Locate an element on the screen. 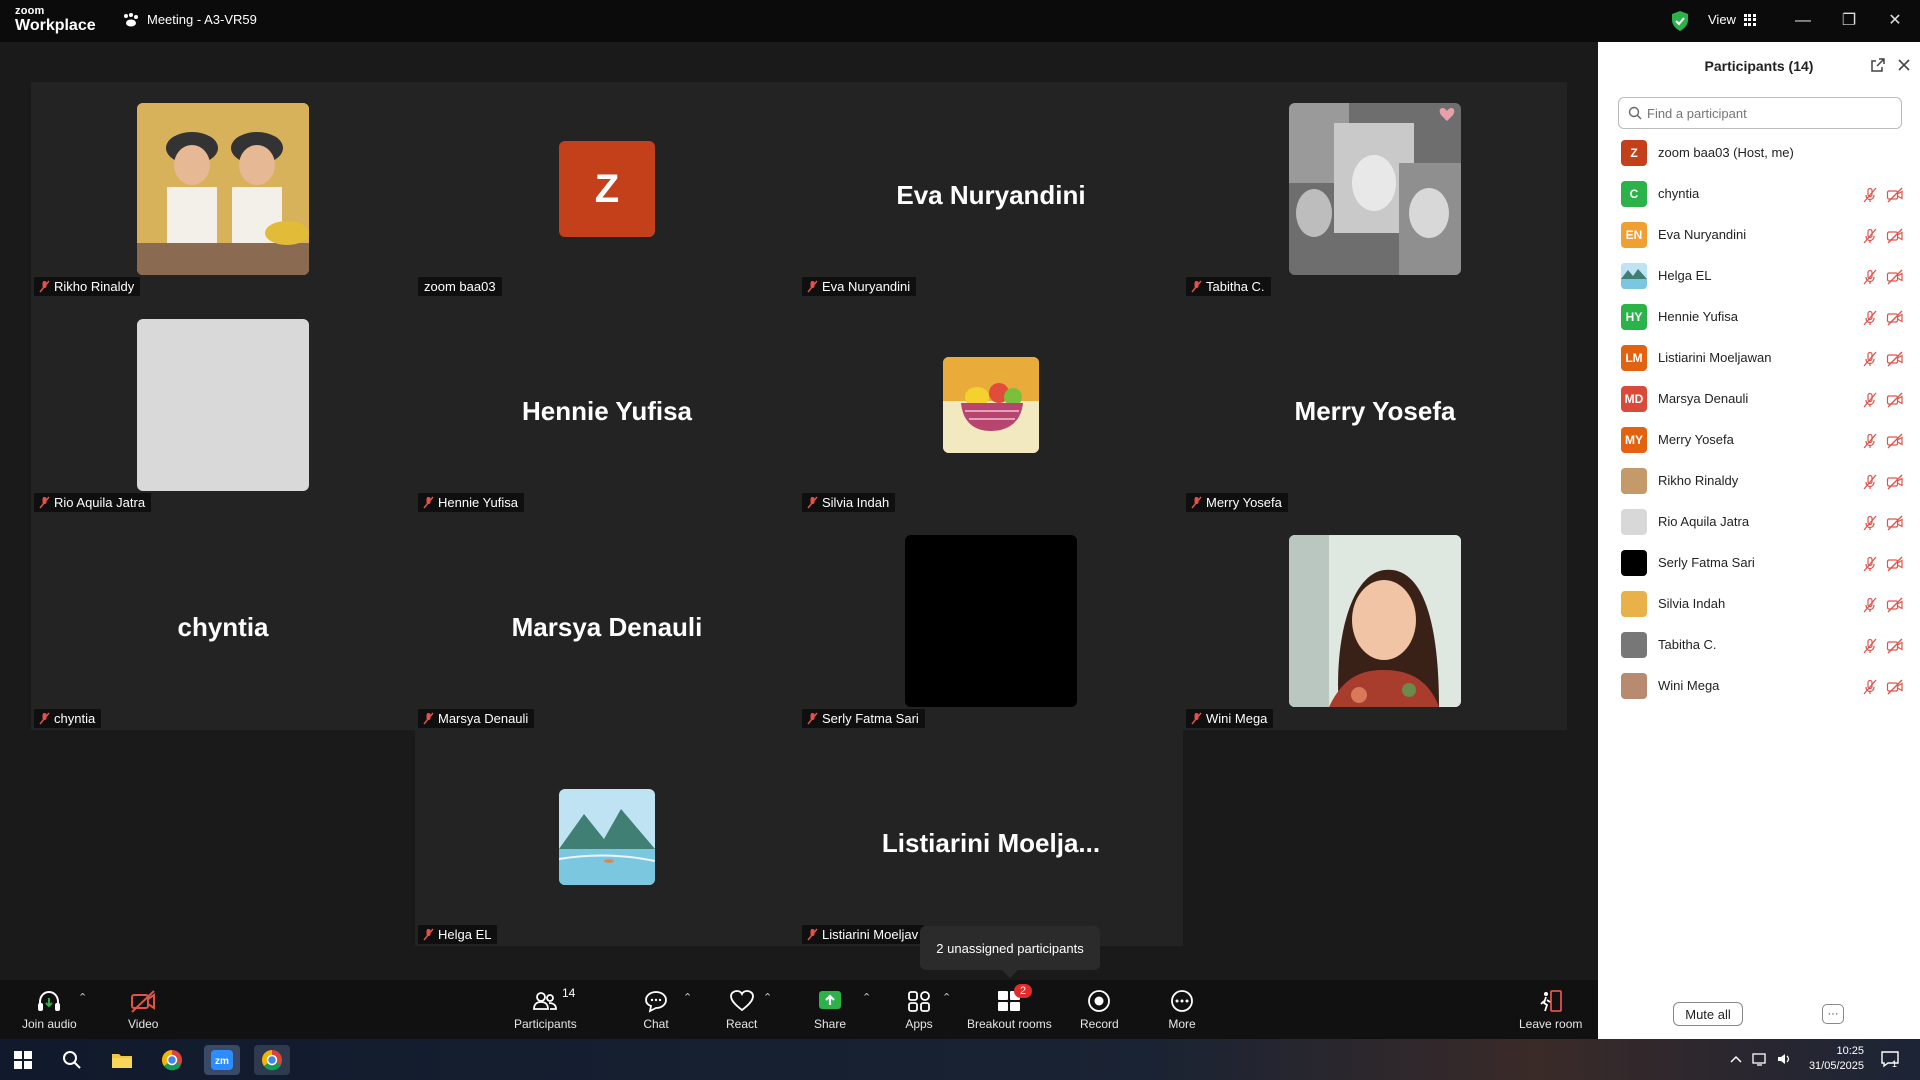 The image size is (1920, 1080). chrome-icon is located at coordinates (172, 1060).